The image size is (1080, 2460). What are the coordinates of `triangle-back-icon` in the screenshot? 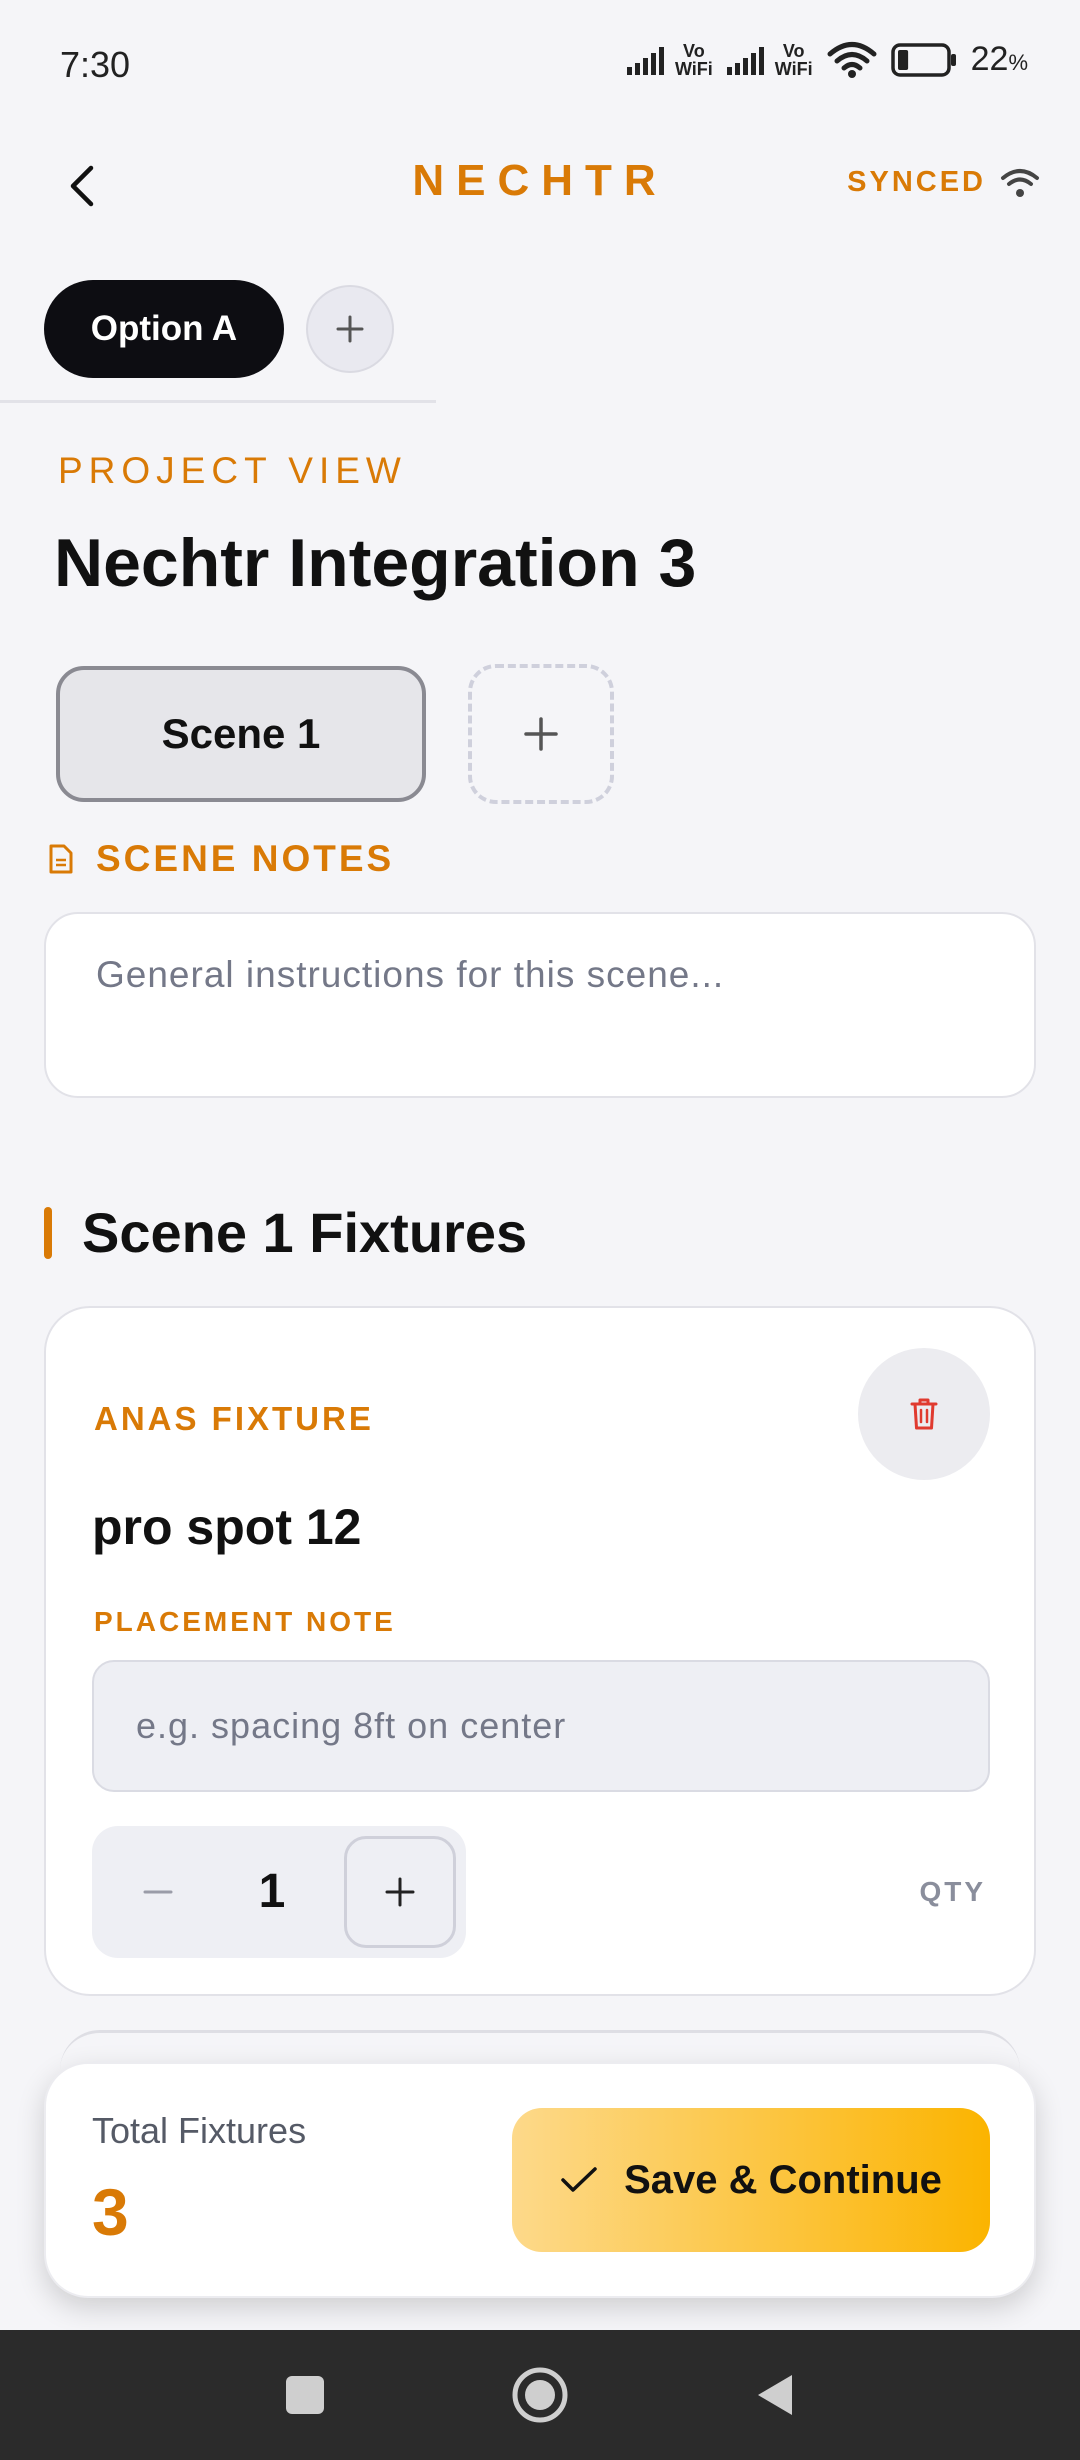 It's located at (775, 2395).